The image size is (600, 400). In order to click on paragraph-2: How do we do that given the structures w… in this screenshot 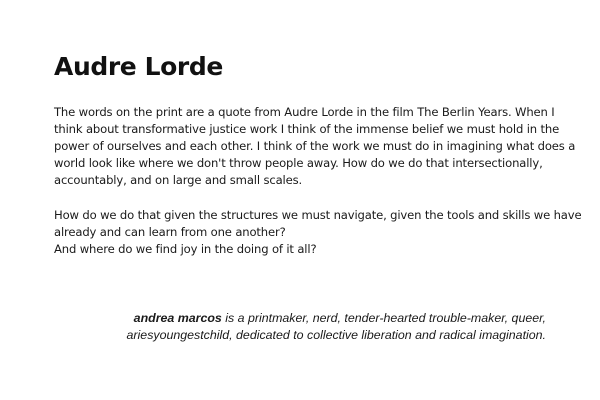, I will do `click(318, 232)`.